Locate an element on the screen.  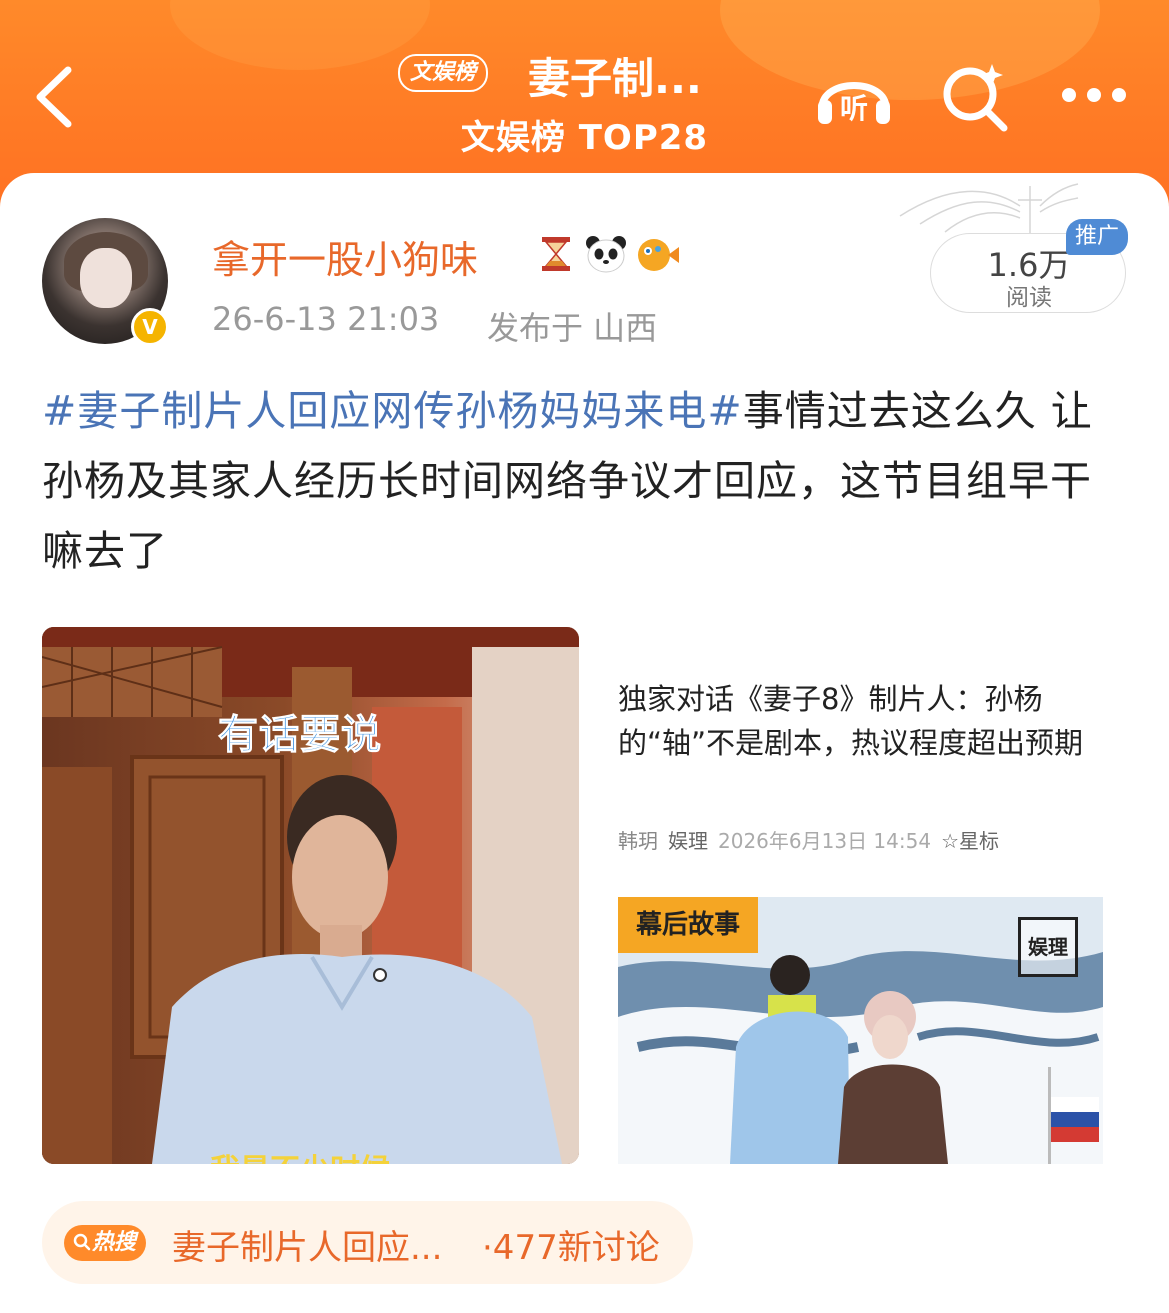
more-button is located at coordinates (1094, 97).